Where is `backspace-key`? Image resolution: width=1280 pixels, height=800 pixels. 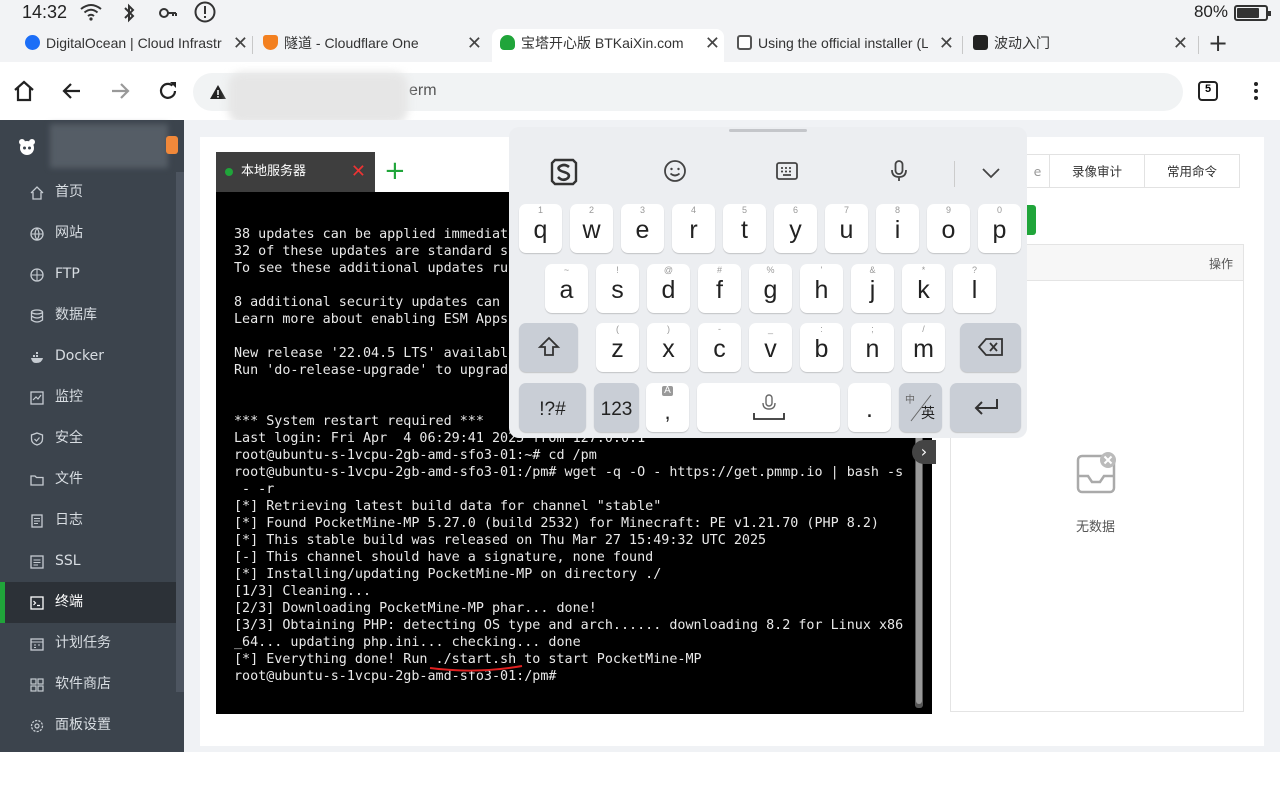 backspace-key is located at coordinates (990, 347).